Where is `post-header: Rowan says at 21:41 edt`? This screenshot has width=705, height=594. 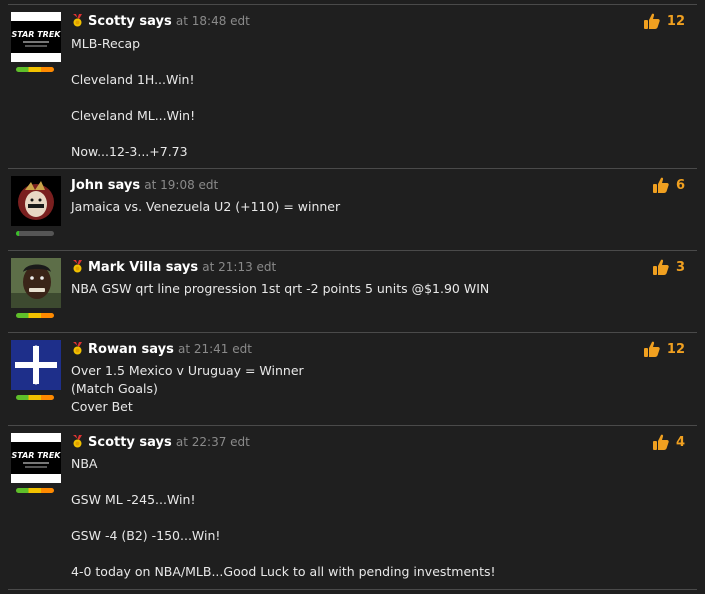 post-header: Rowan says at 21:41 edt is located at coordinates (161, 349).